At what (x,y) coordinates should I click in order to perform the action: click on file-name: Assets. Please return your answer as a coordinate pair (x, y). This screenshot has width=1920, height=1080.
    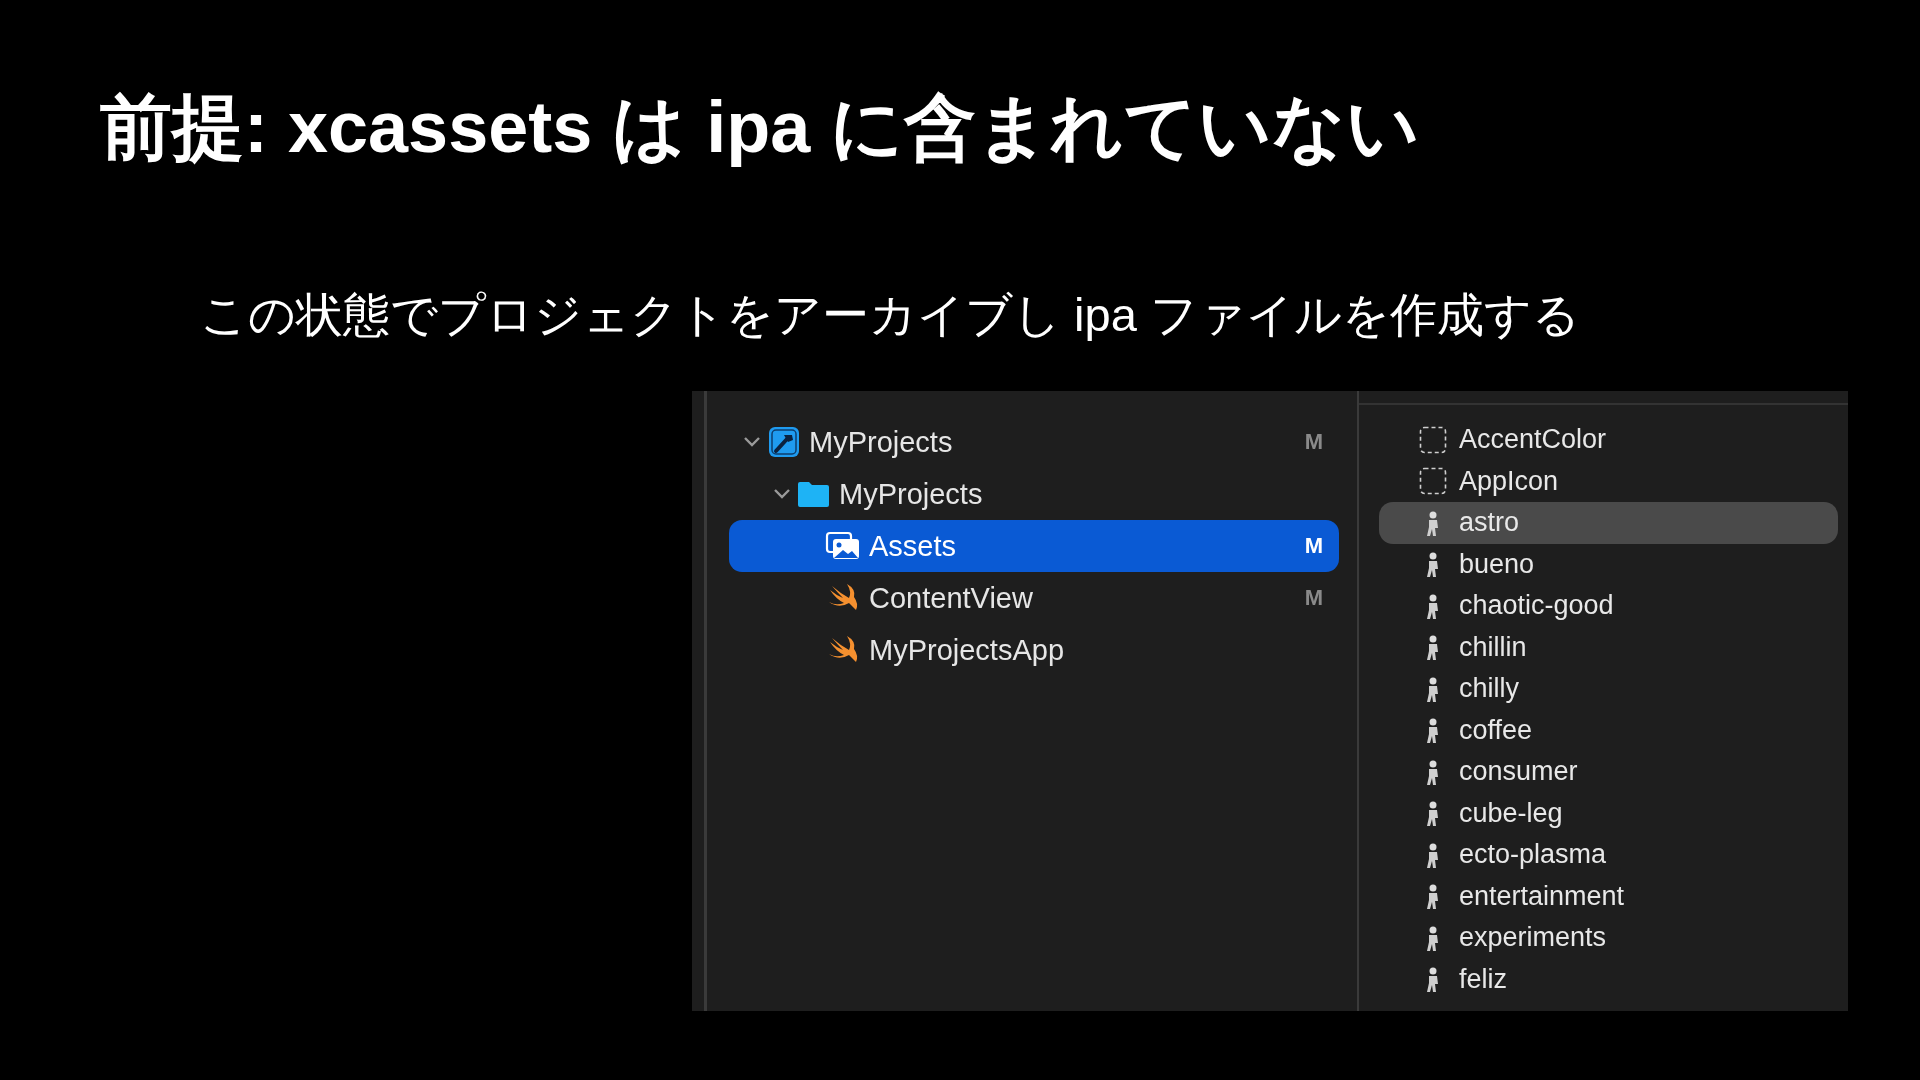
    Looking at the image, I should click on (913, 546).